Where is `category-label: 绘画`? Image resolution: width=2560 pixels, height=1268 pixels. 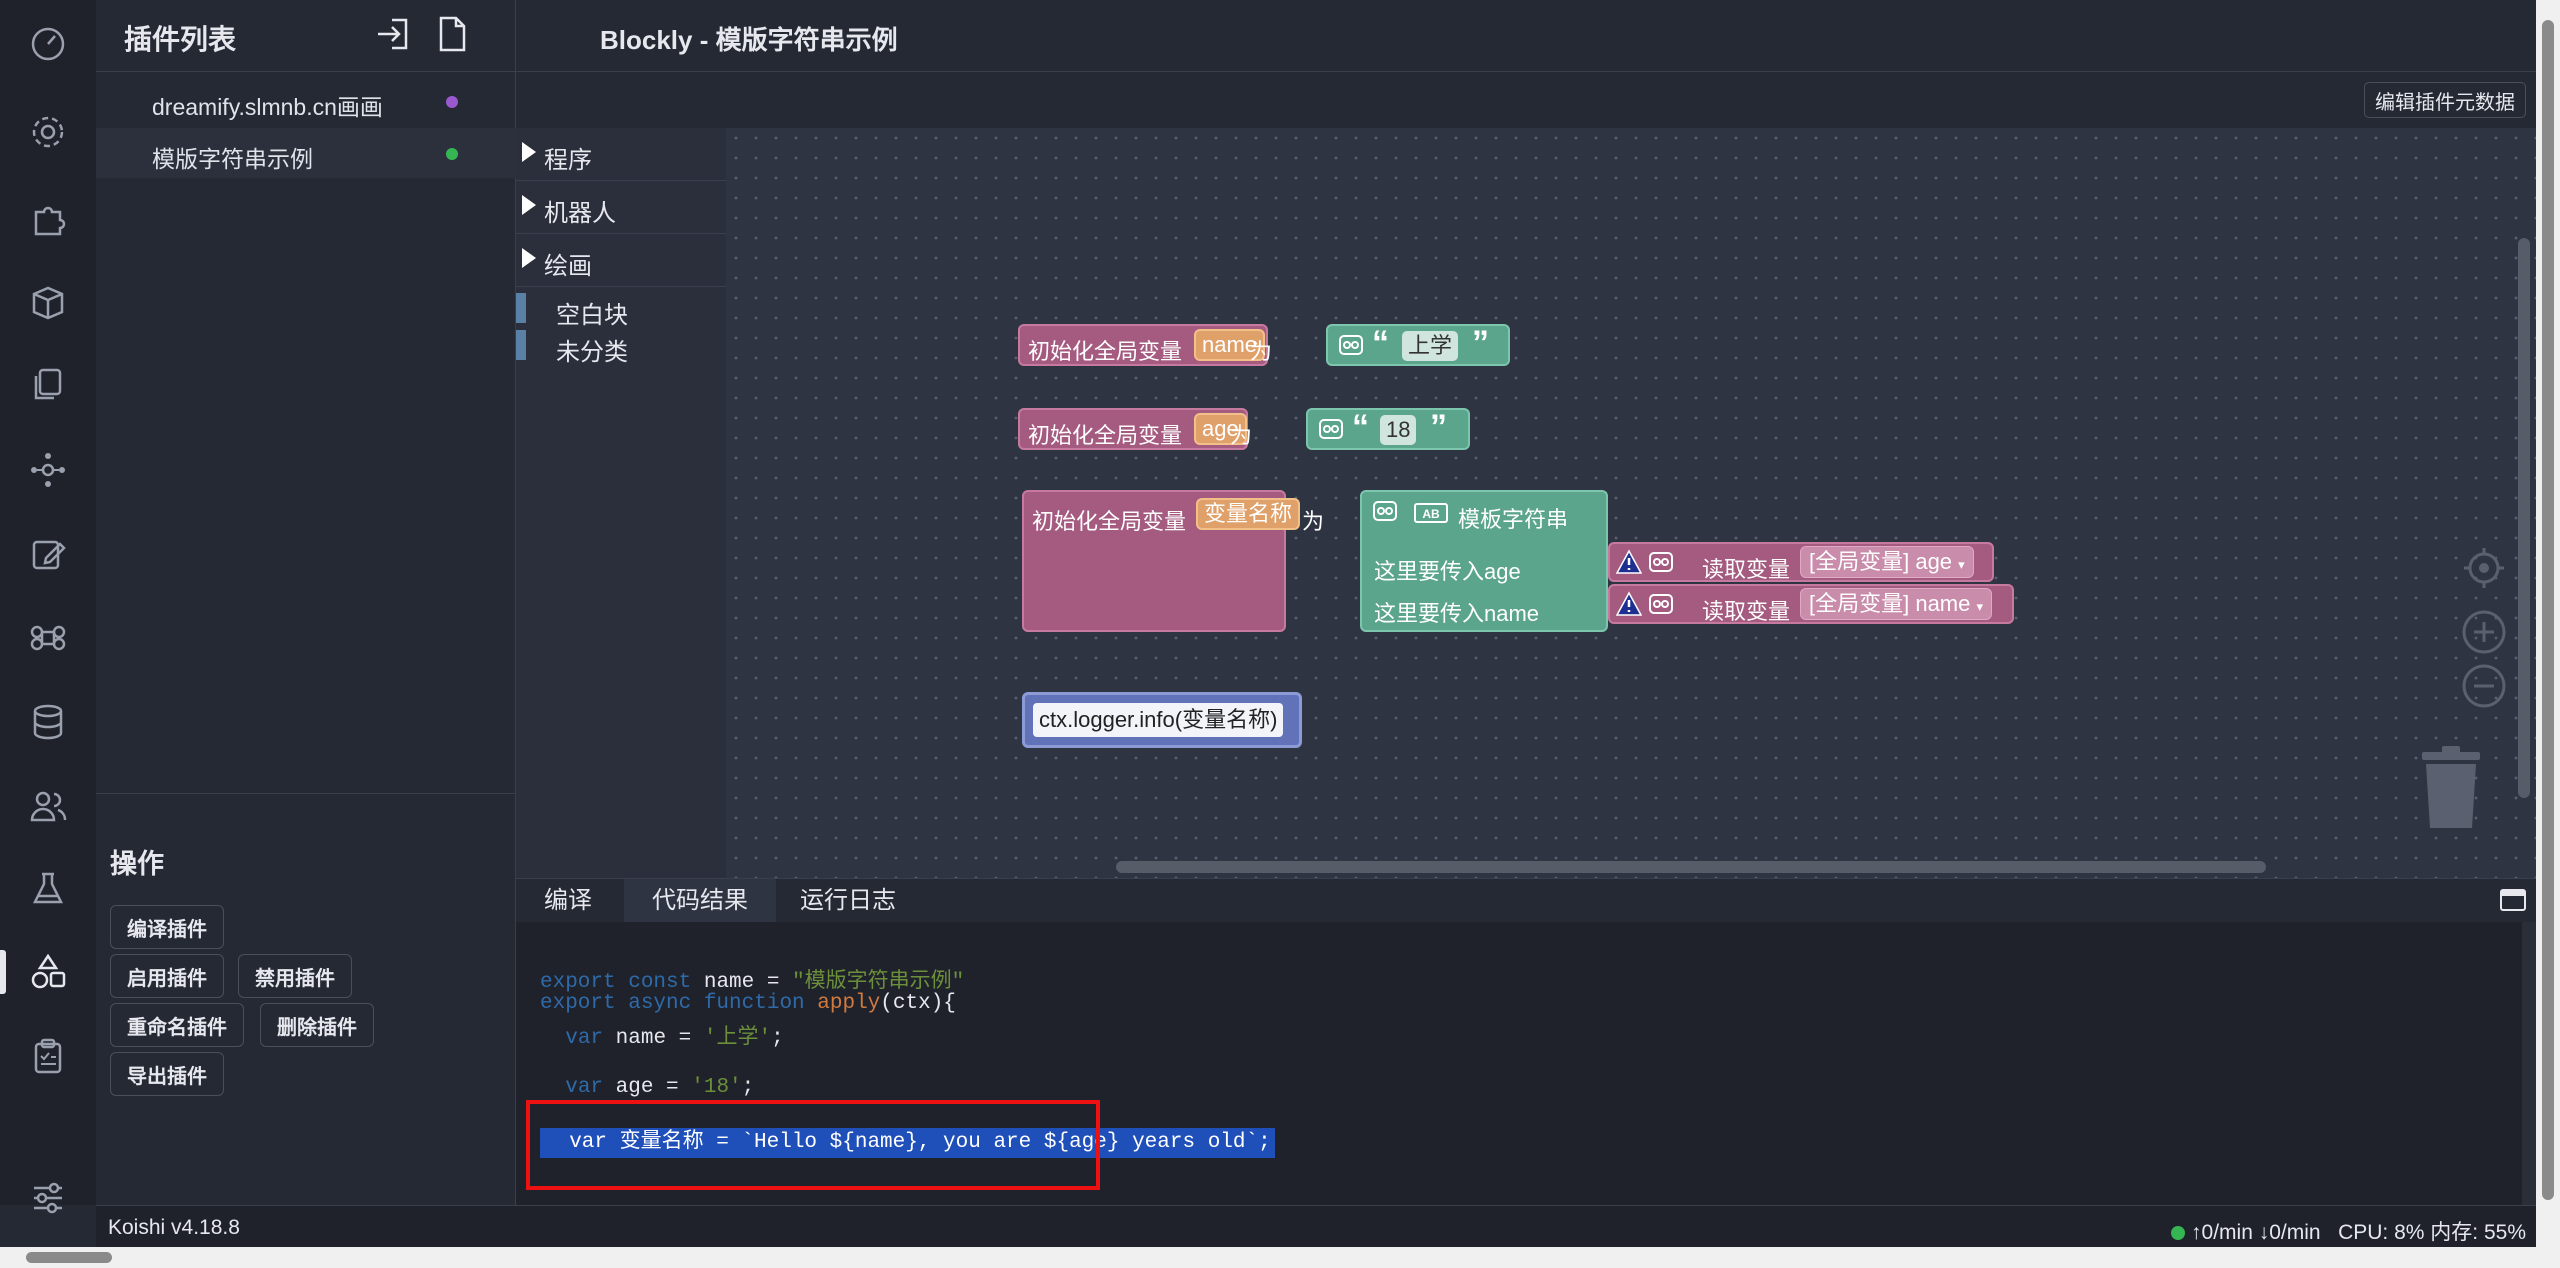
category-label: 绘画 is located at coordinates (568, 266).